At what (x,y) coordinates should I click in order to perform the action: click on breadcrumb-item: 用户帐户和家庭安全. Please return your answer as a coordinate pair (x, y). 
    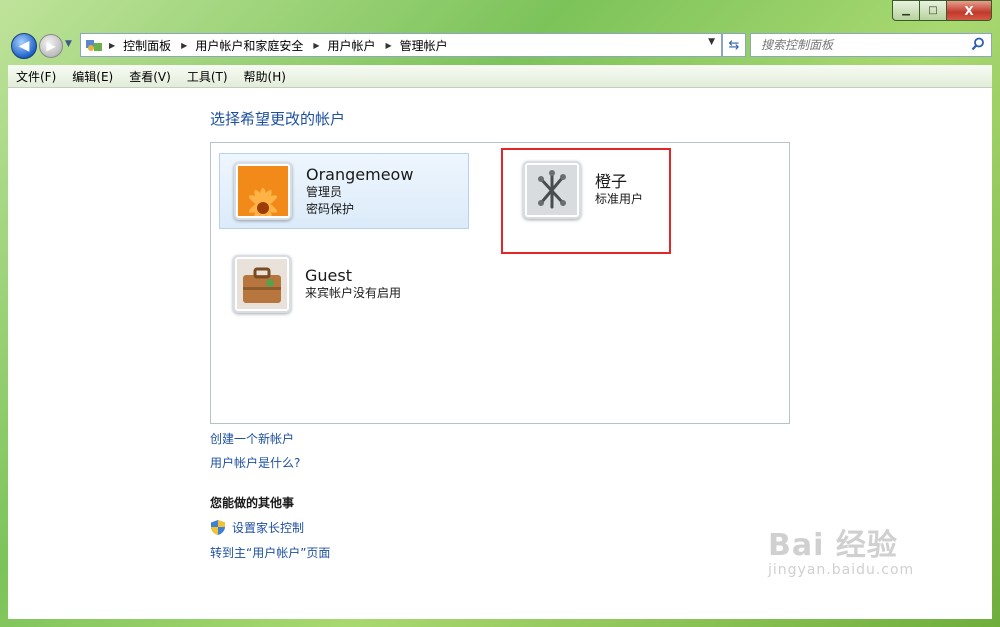
    Looking at the image, I should click on (249, 45).